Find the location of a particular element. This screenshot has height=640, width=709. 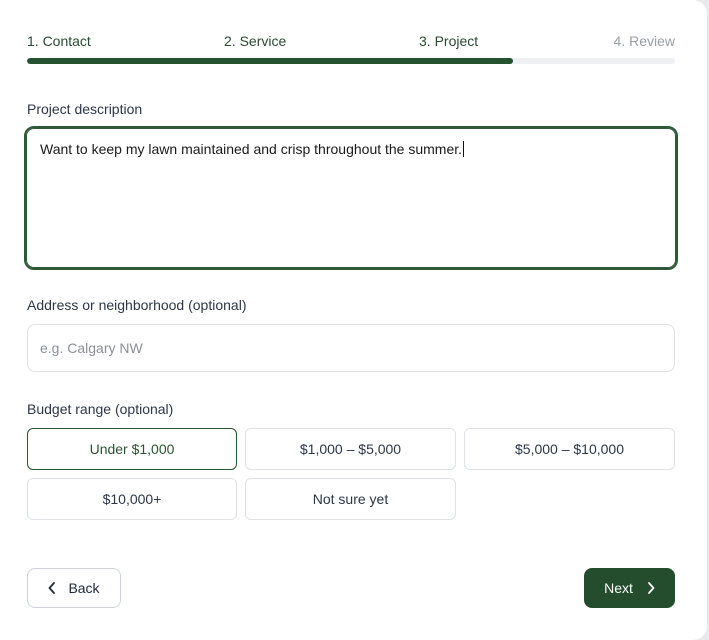

budget-option-under-1000: Under $1,000 is located at coordinates (132, 449).